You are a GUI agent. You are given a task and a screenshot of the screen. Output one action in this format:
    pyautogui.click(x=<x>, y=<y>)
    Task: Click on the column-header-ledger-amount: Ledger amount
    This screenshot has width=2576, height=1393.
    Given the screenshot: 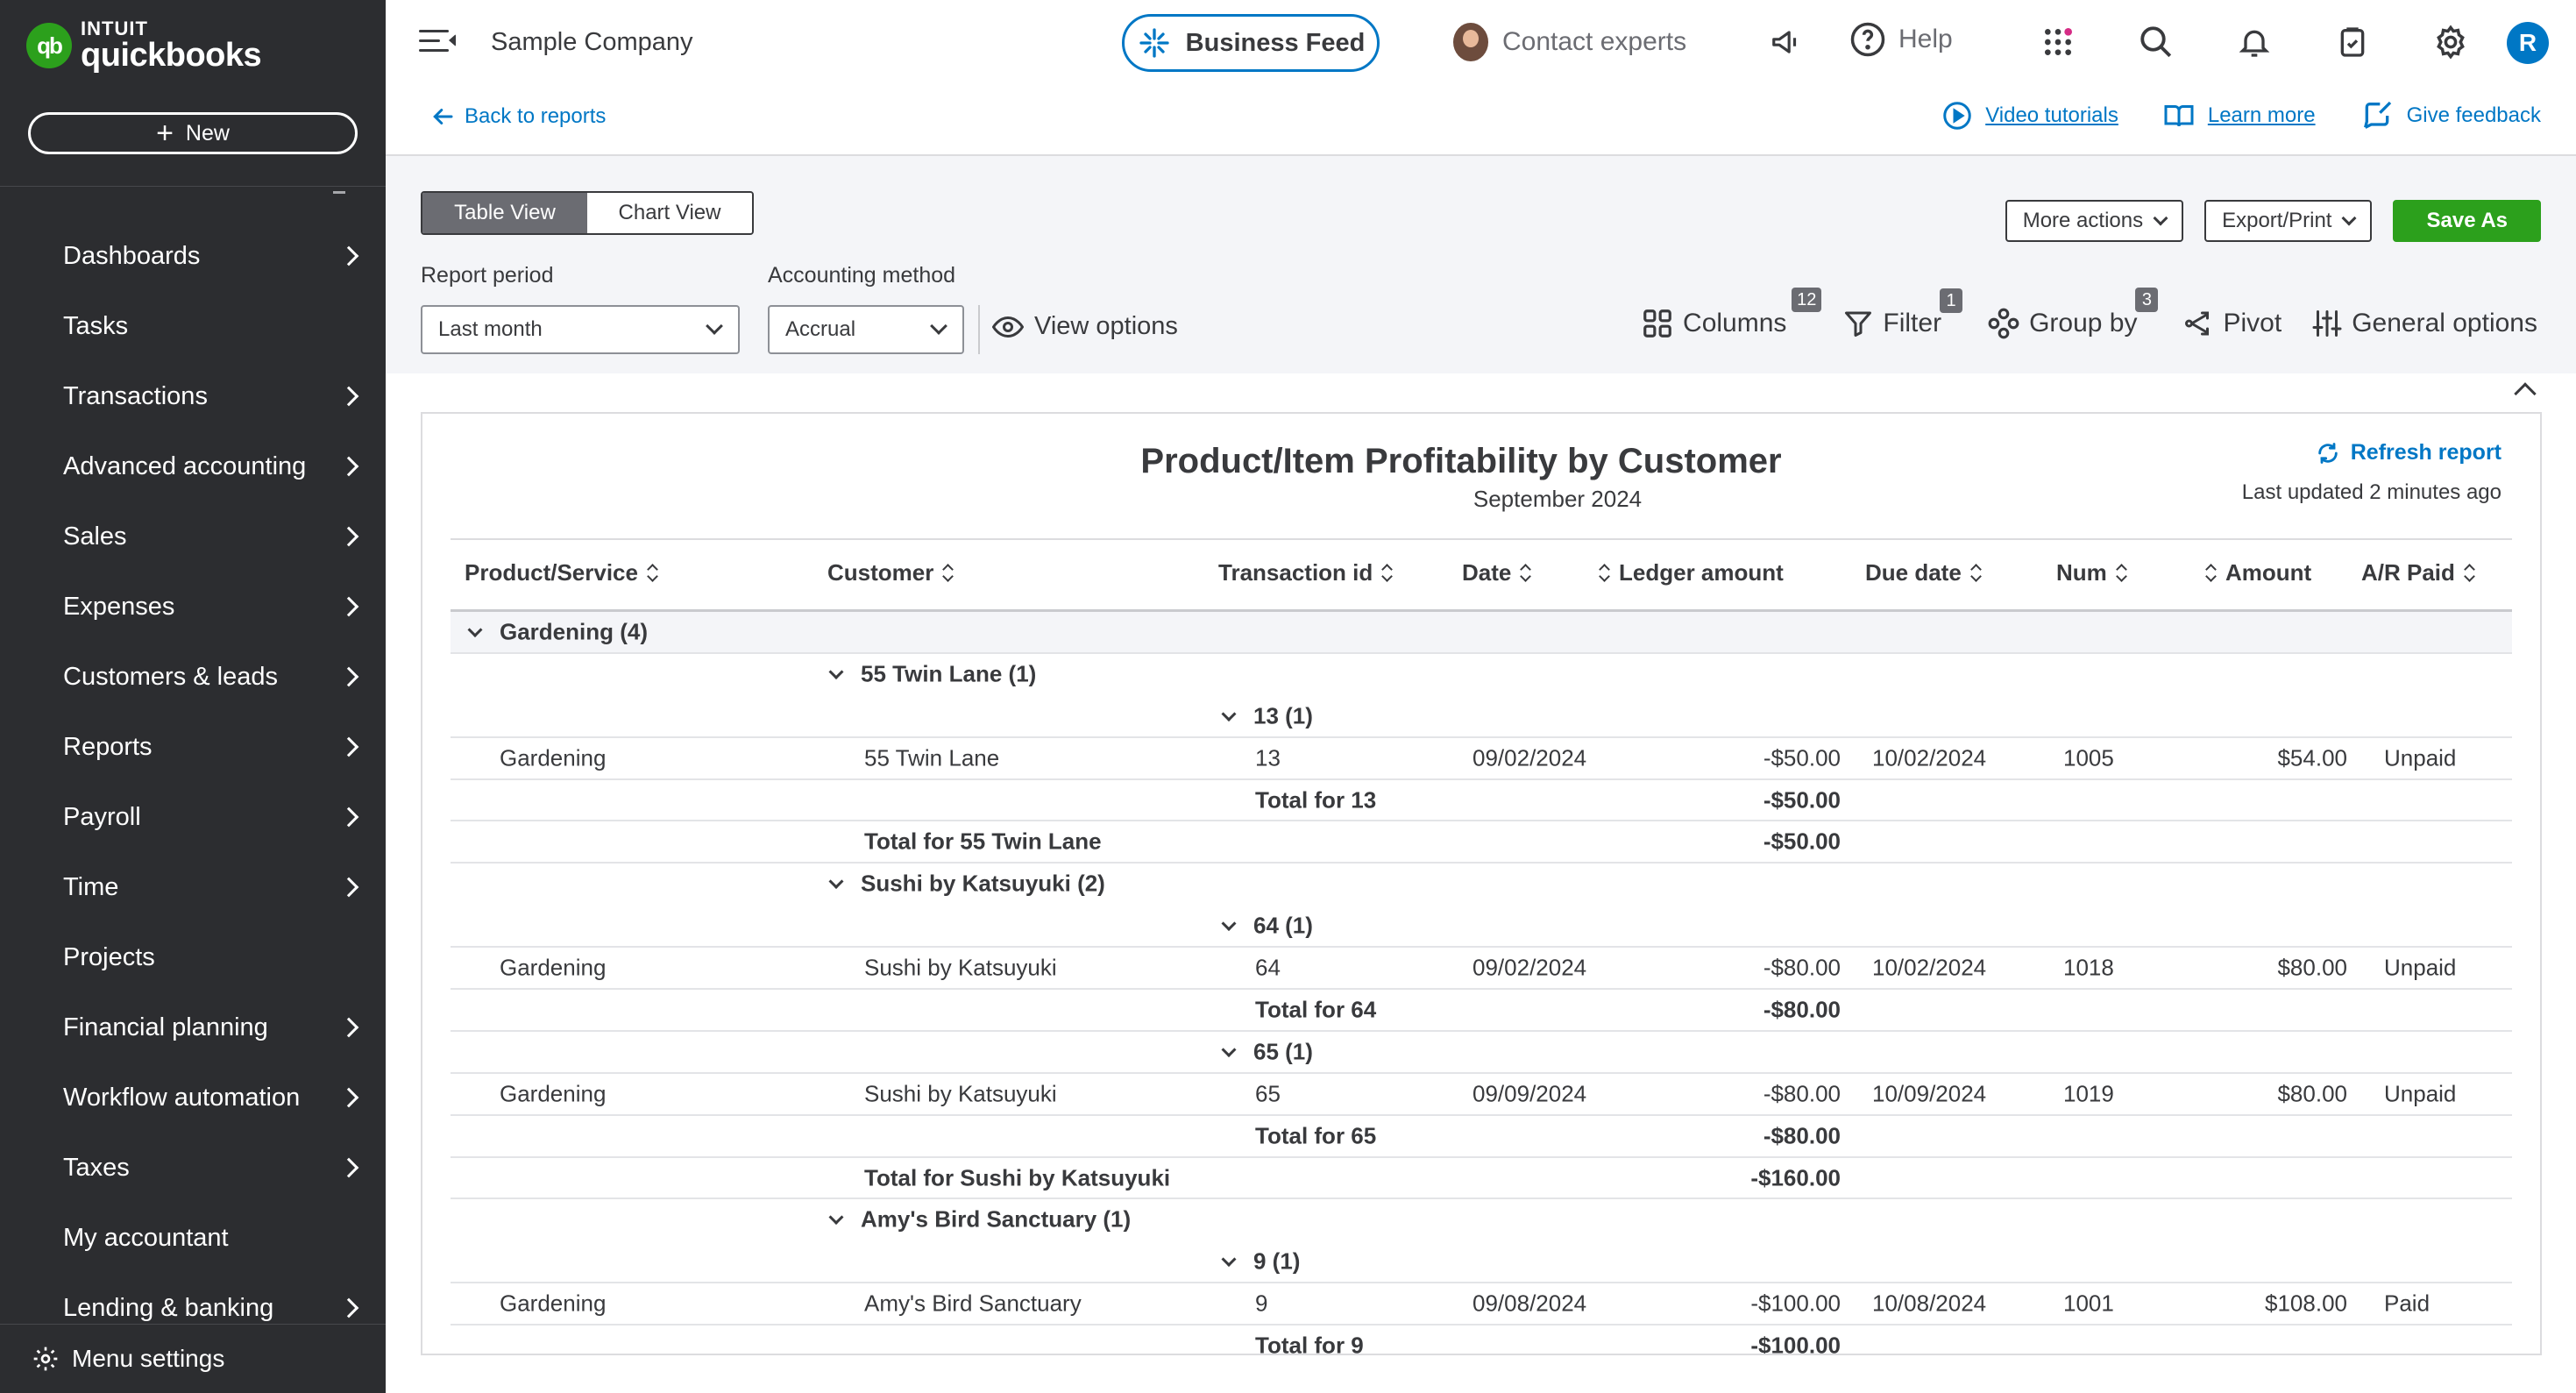 What is the action you would take?
    pyautogui.click(x=1691, y=572)
    